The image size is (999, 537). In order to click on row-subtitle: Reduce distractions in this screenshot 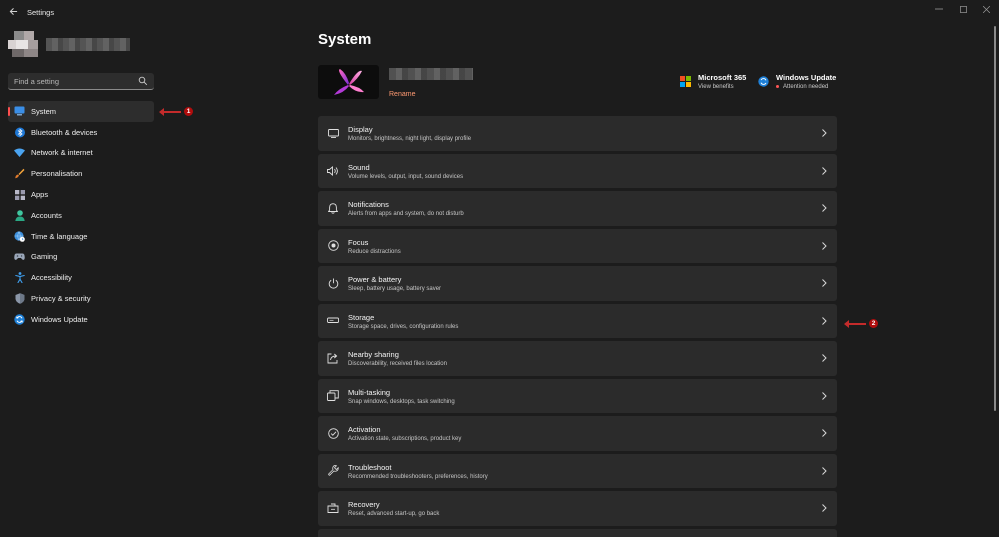, I will do `click(374, 251)`.